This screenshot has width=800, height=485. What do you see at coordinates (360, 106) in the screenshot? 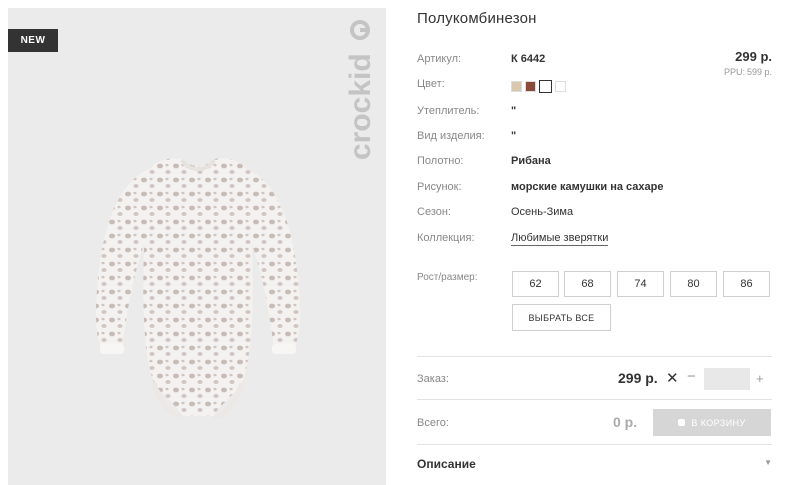
I see `brand-logo-text: crockid` at bounding box center [360, 106].